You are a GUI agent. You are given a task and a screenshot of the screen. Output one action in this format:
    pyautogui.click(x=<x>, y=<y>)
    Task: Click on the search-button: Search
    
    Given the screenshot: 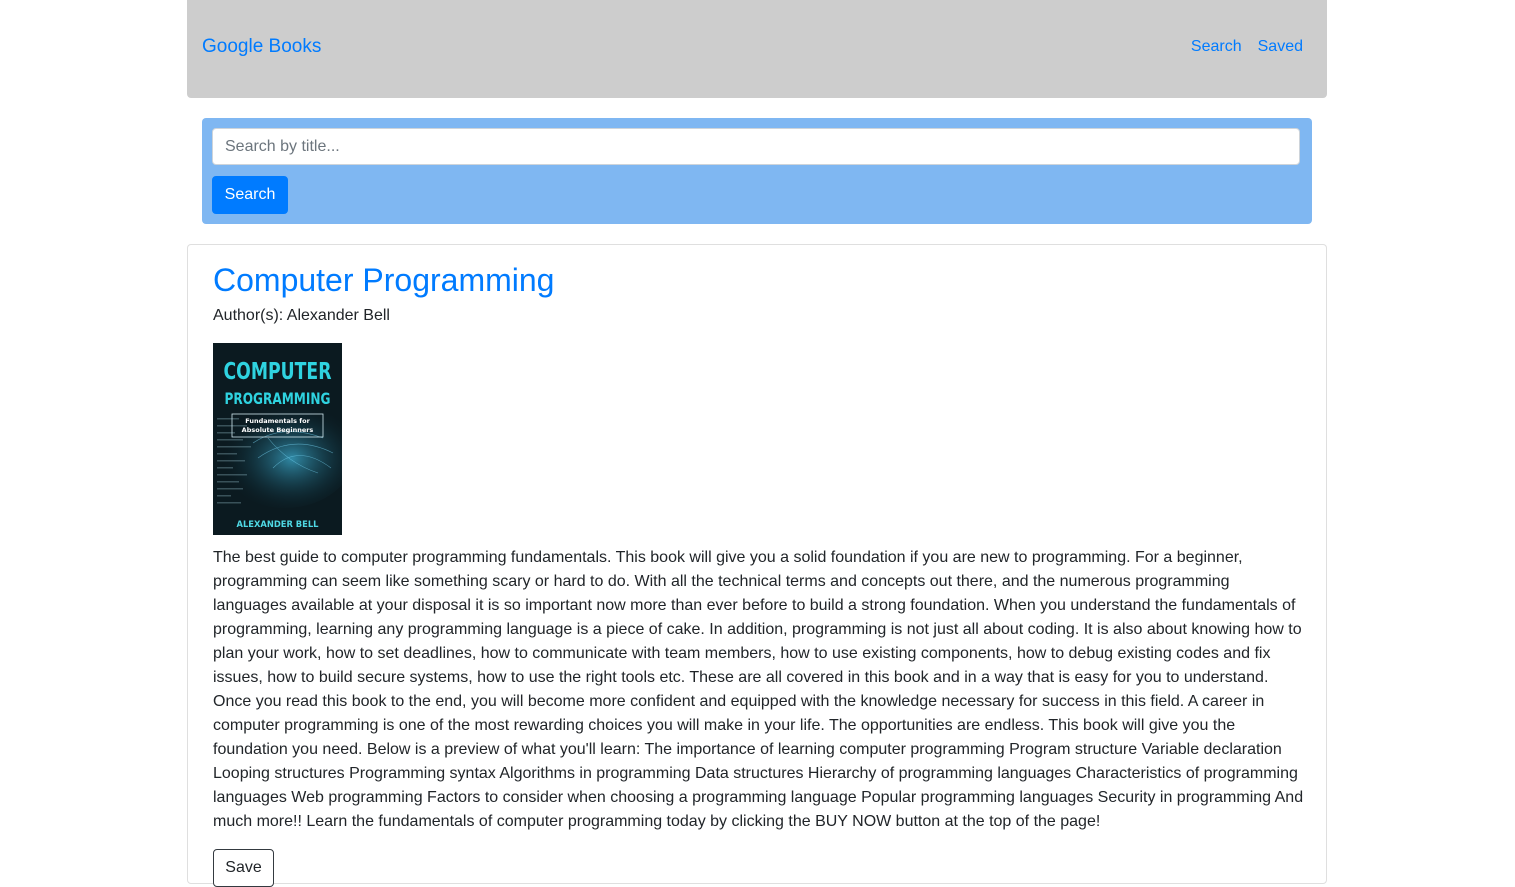 What is the action you would take?
    pyautogui.click(x=250, y=195)
    